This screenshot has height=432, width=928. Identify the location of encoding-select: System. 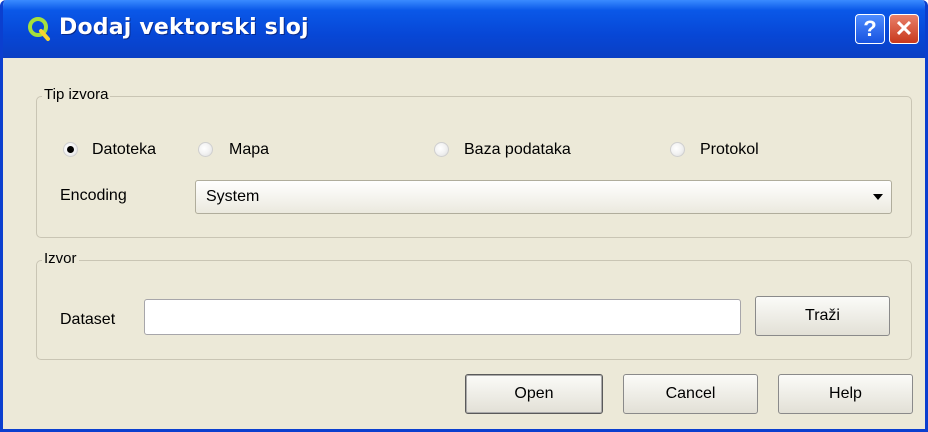
(543, 197).